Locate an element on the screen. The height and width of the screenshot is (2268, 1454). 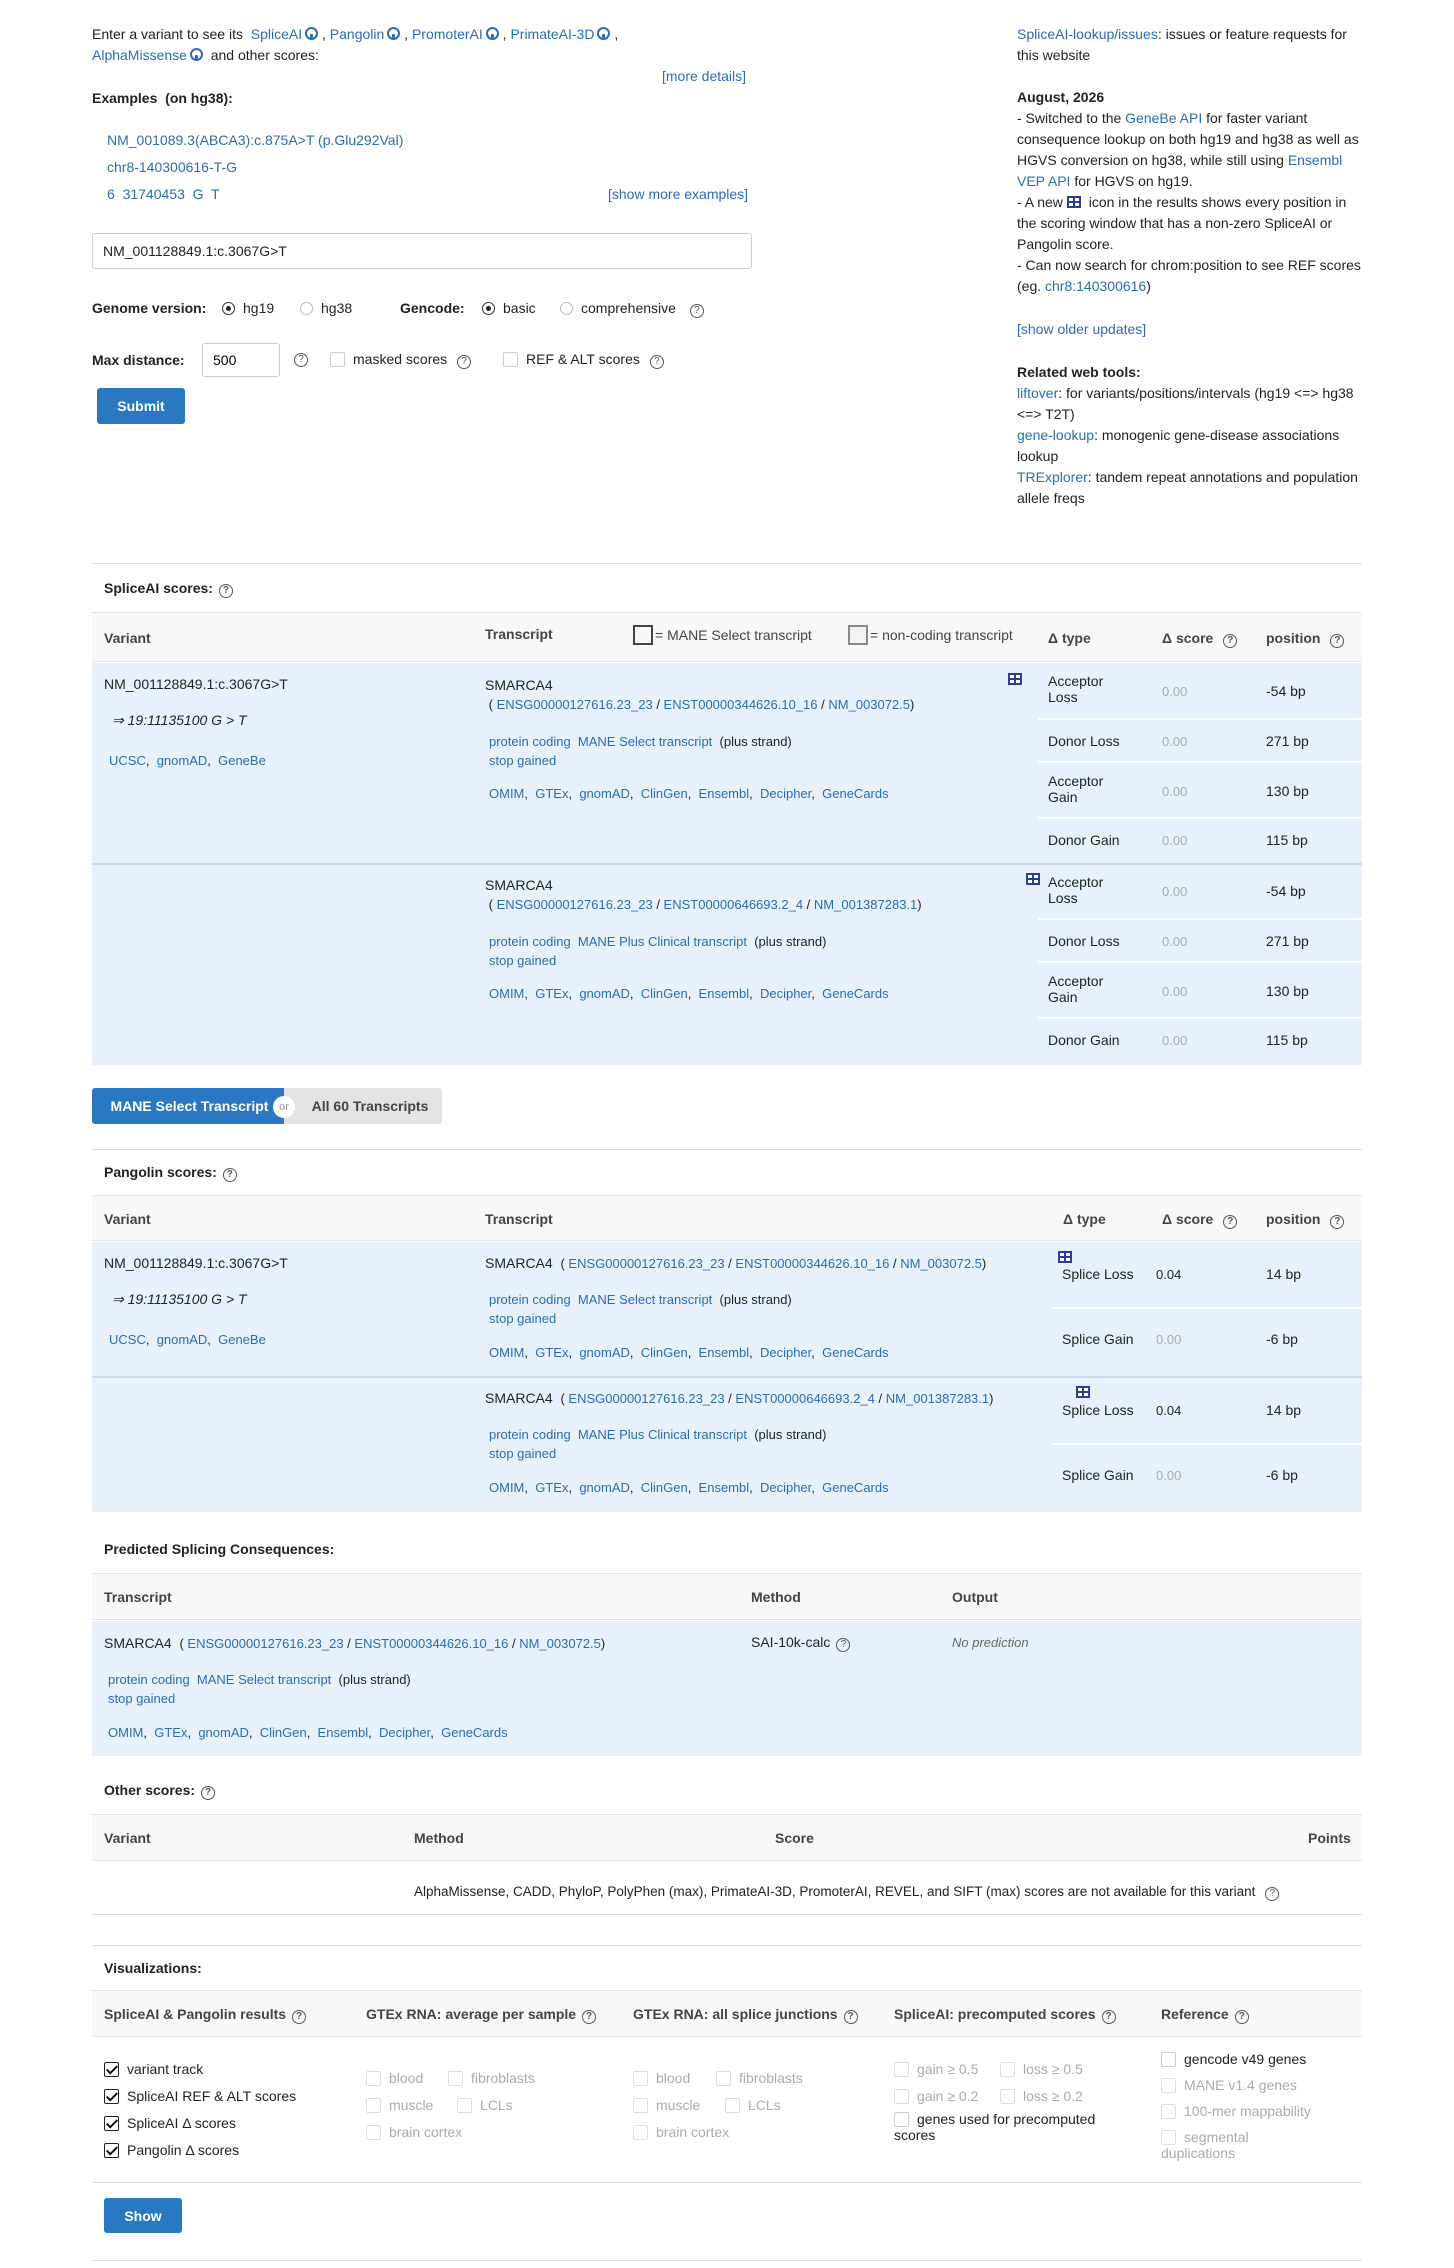
more-details-link: [more details] is located at coordinates (704, 76).